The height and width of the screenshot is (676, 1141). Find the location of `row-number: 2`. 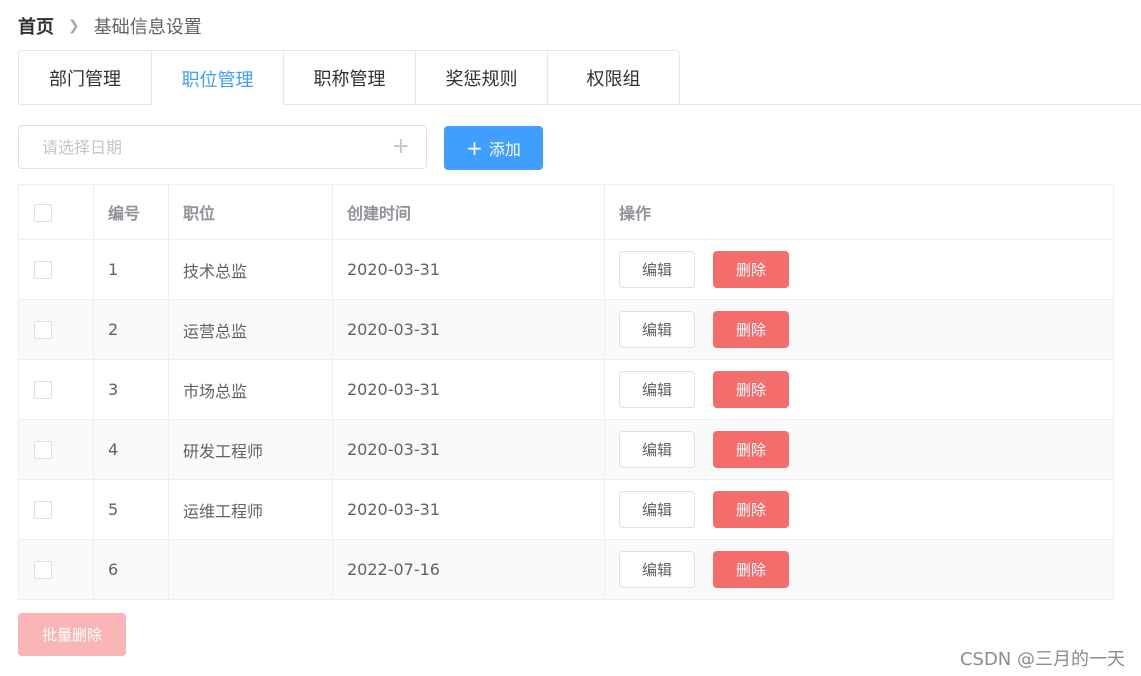

row-number: 2 is located at coordinates (131, 329).